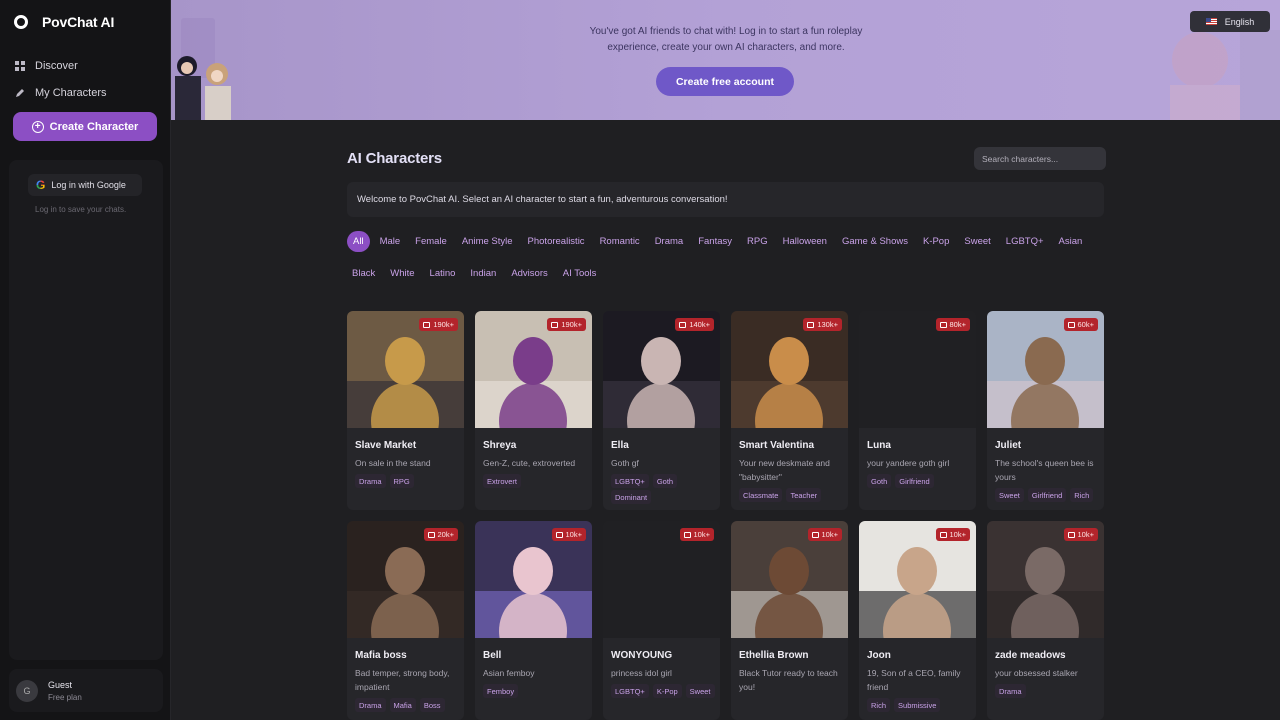 The width and height of the screenshot is (1280, 720). I want to click on tag: Goth, so click(879, 481).